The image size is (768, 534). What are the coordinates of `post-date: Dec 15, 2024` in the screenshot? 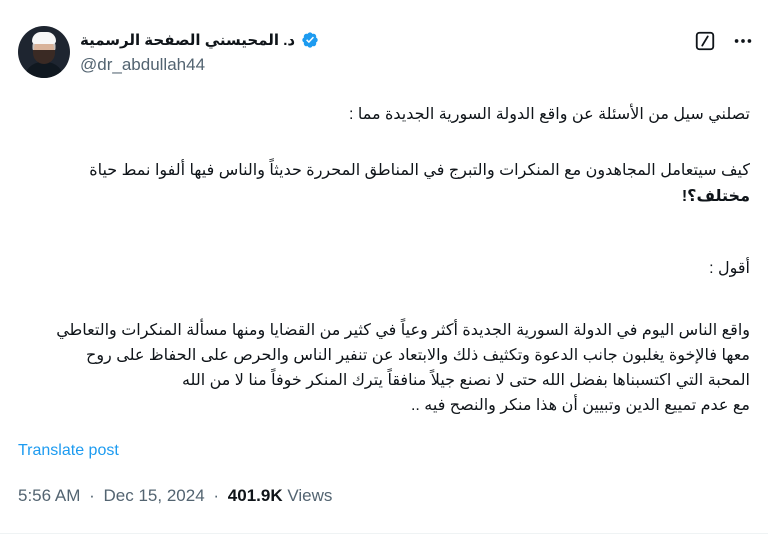 It's located at (154, 495).